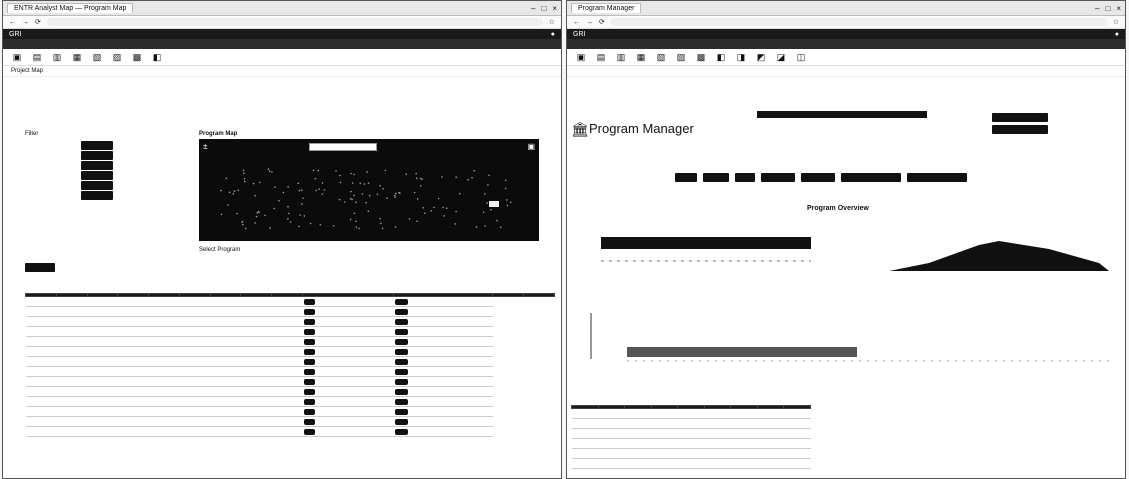 This screenshot has width=1129, height=479. Describe the element at coordinates (858, 22) in the screenshot. I see `right-url-field` at that location.